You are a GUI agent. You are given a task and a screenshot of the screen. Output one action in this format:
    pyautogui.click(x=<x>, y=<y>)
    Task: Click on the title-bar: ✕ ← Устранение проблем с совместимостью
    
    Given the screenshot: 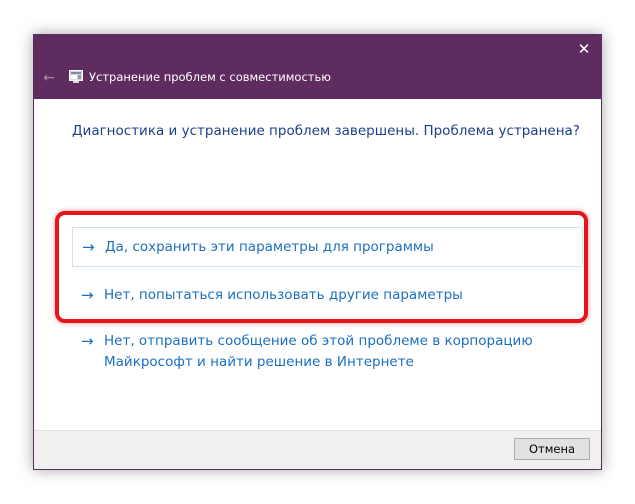 What is the action you would take?
    pyautogui.click(x=317, y=67)
    